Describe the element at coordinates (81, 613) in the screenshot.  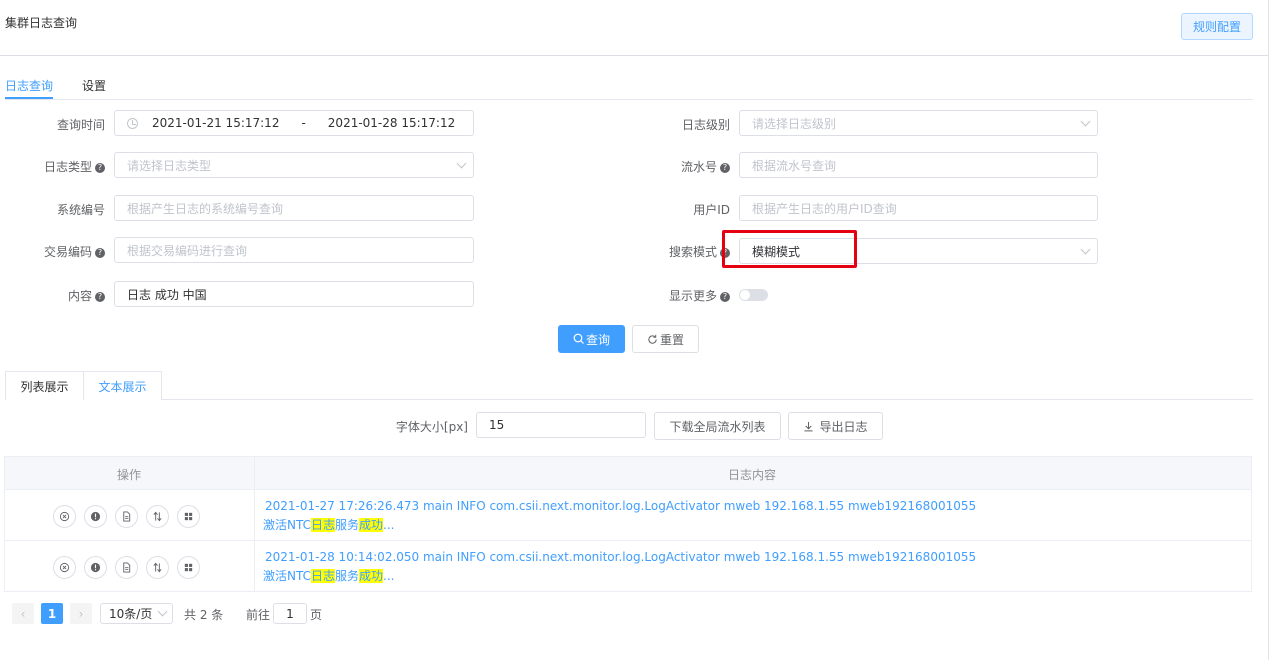
I see `next-page-button: ›` at that location.